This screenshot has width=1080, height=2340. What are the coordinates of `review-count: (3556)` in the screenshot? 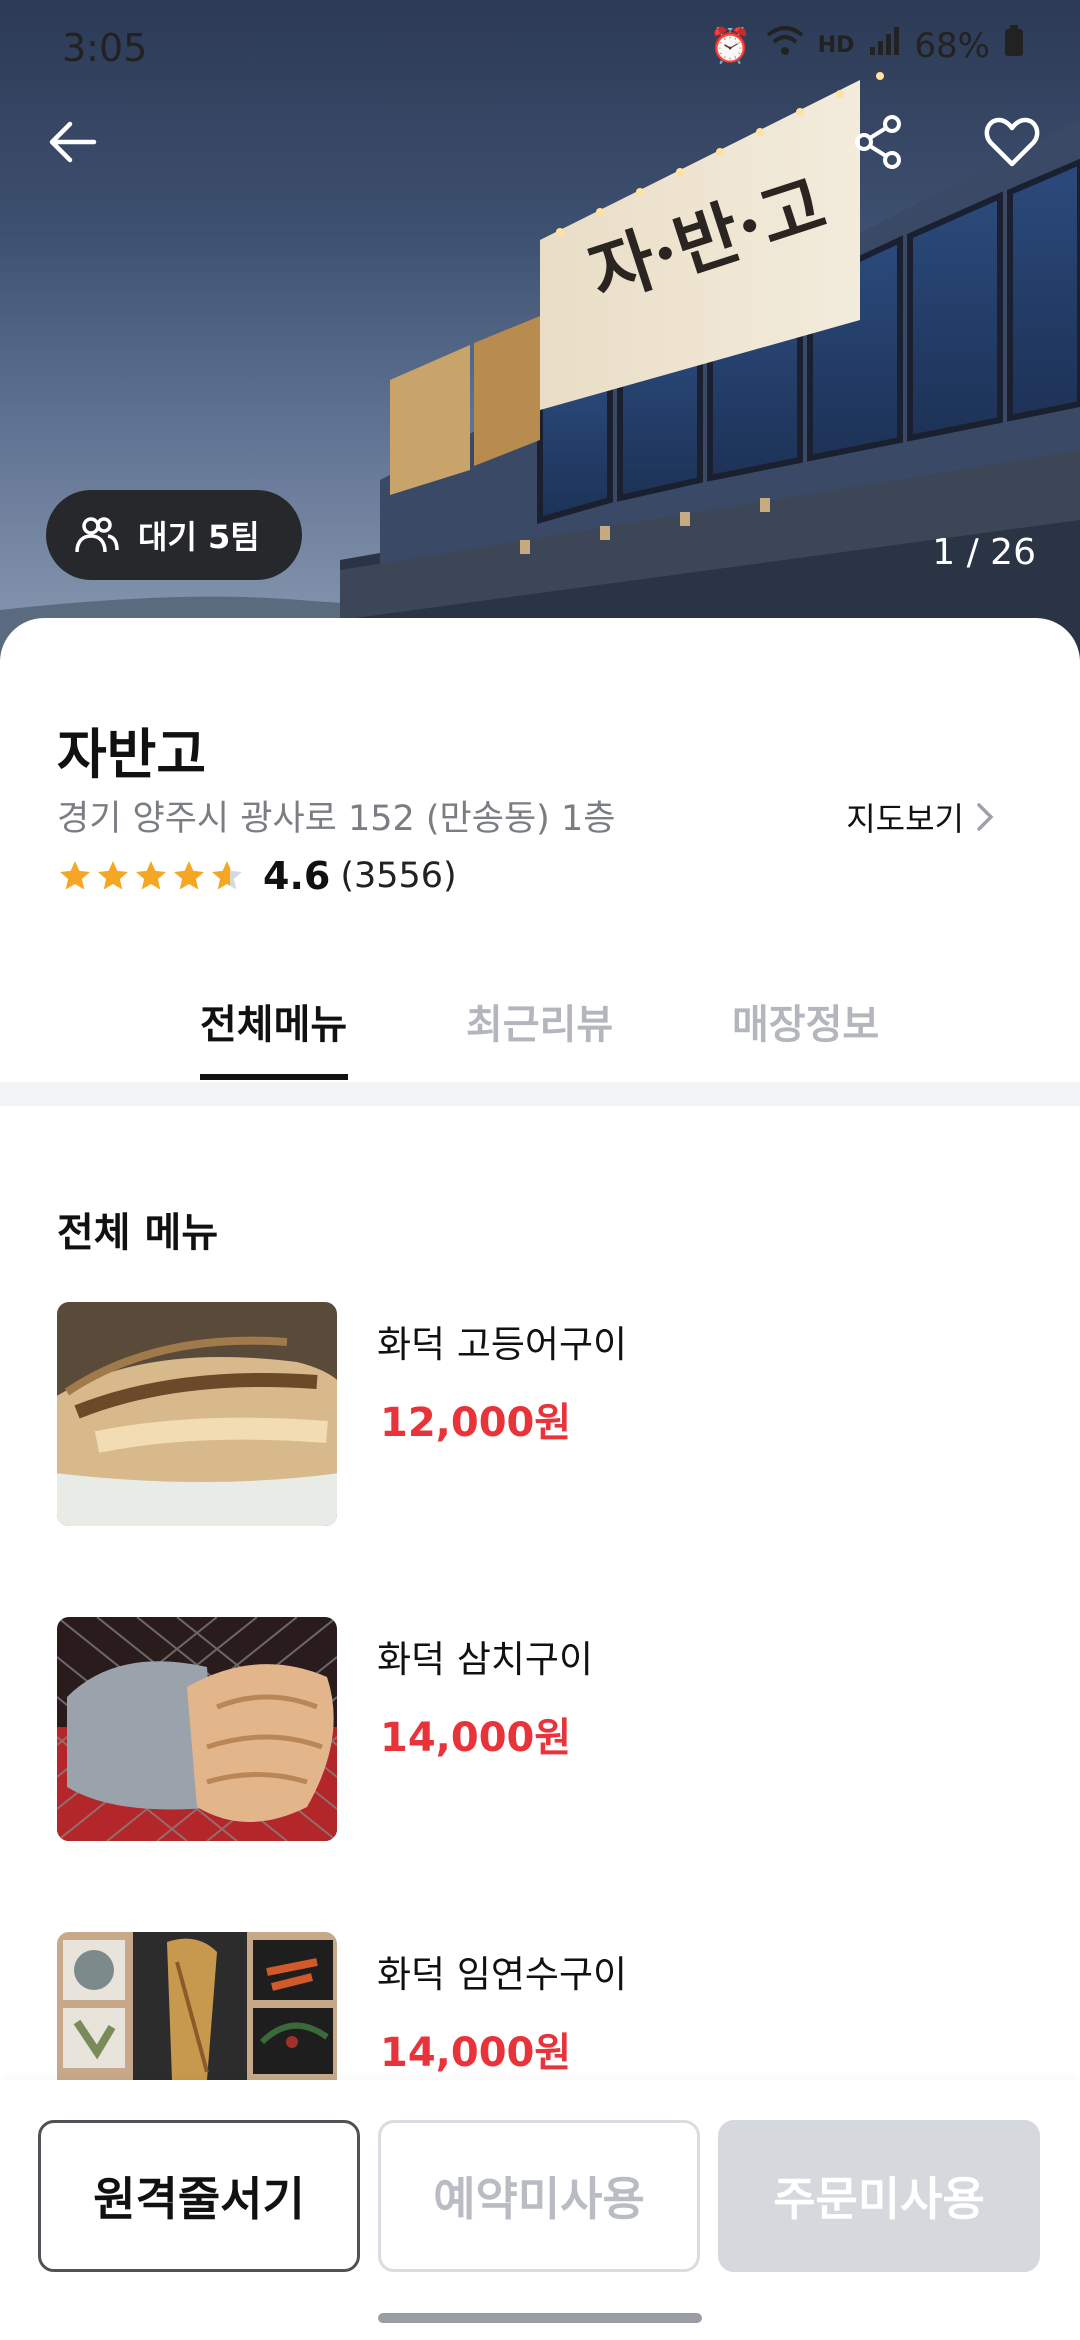 It's located at (398, 876).